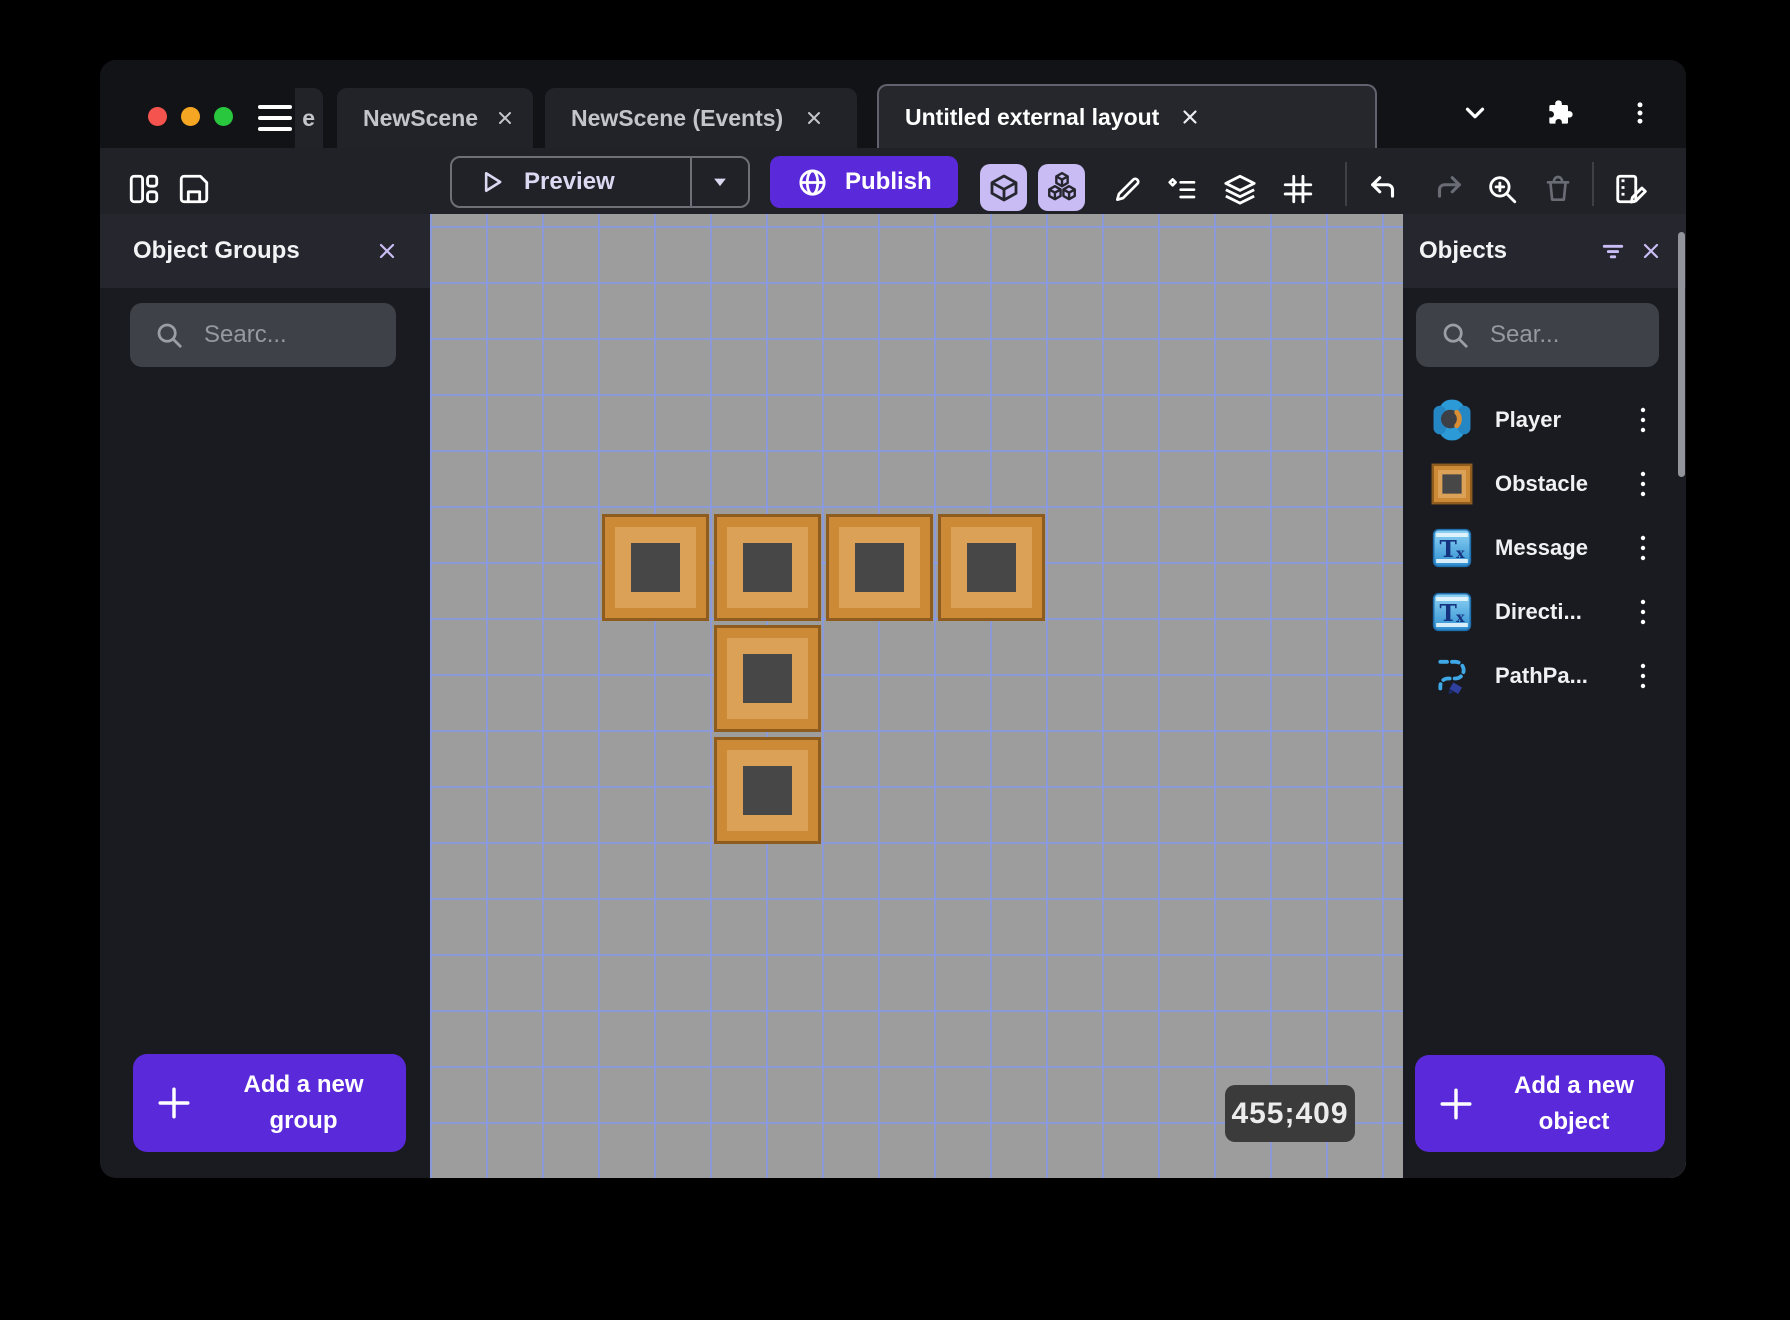 The image size is (1790, 1320). I want to click on tab-label: NewScene, so click(421, 117).